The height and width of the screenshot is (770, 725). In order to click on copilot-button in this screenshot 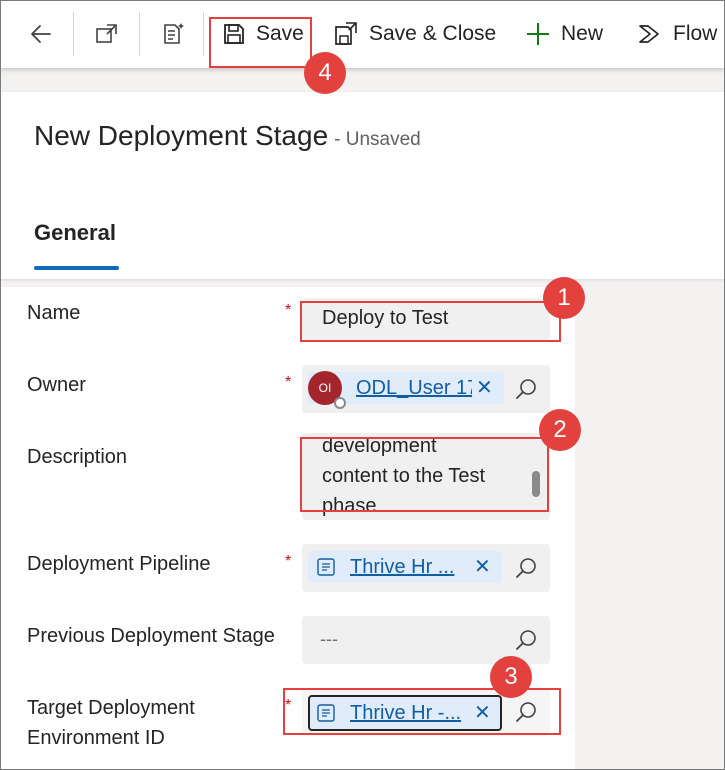, I will do `click(173, 34)`.